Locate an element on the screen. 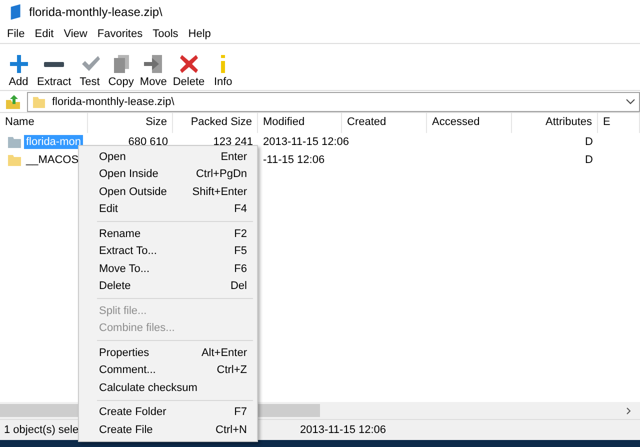 The height and width of the screenshot is (447, 640). table-cell: 123 241 is located at coordinates (233, 142).